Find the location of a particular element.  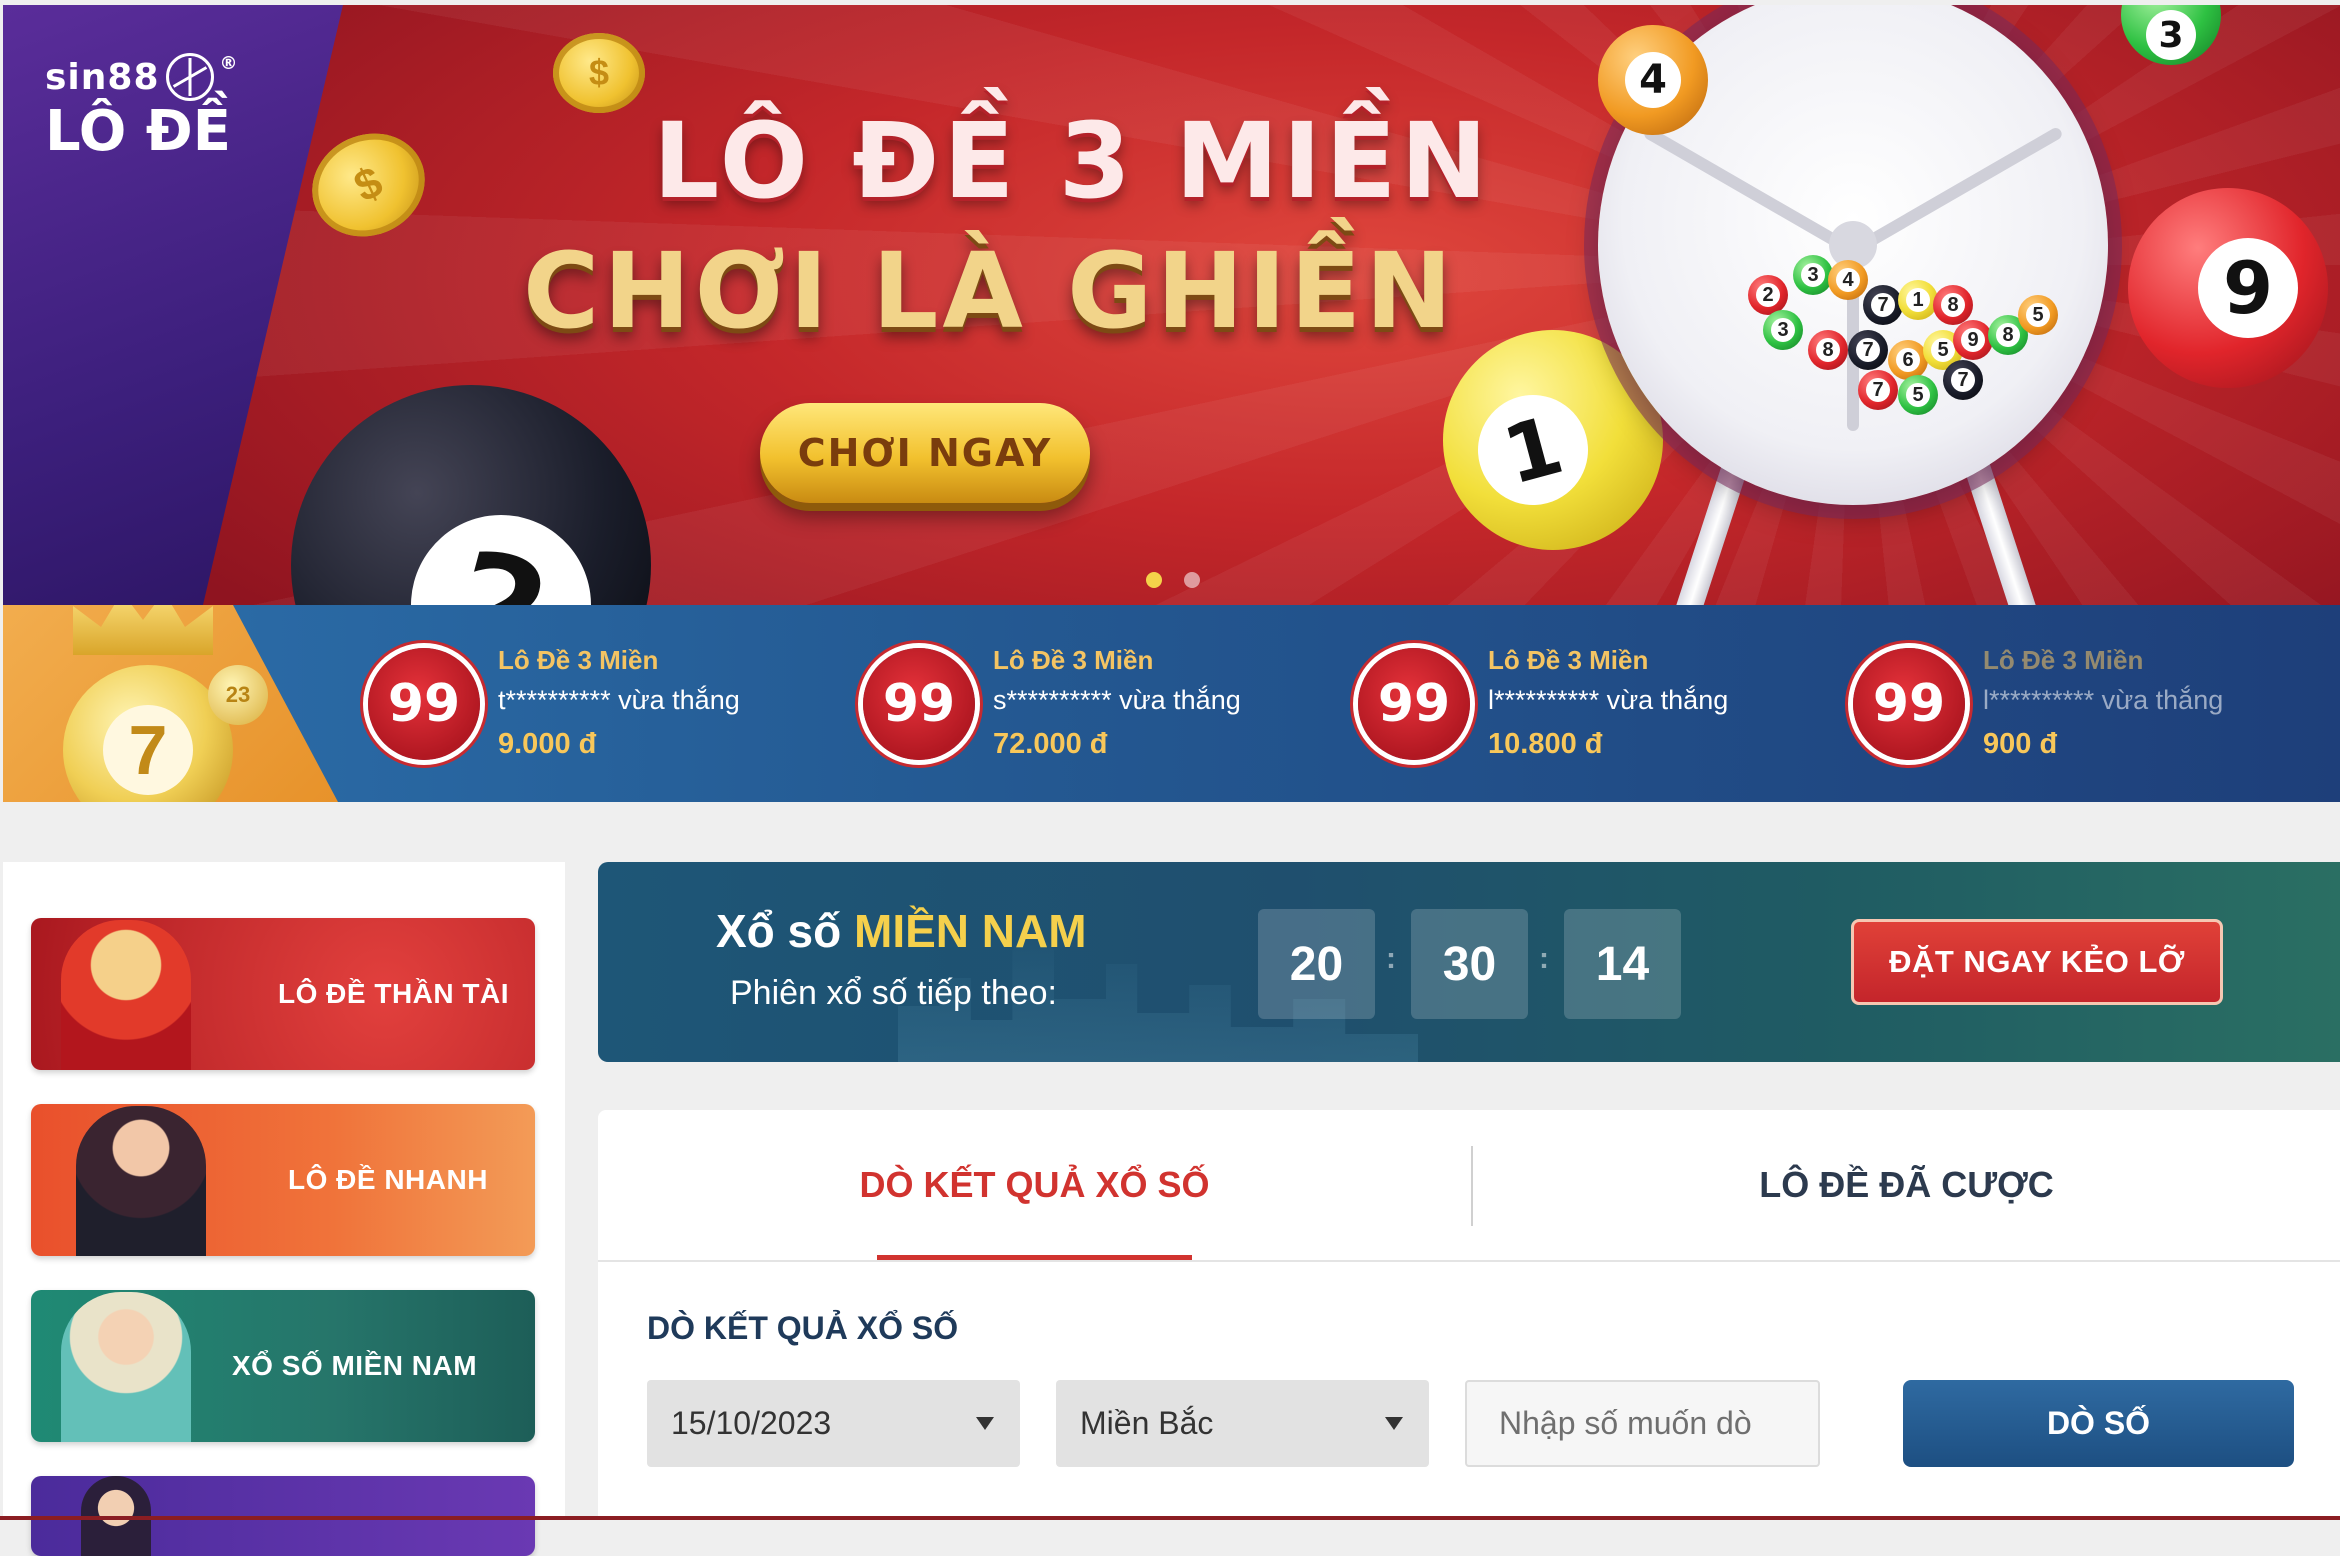

region-select: Miền Bắc is located at coordinates (1242, 1423).